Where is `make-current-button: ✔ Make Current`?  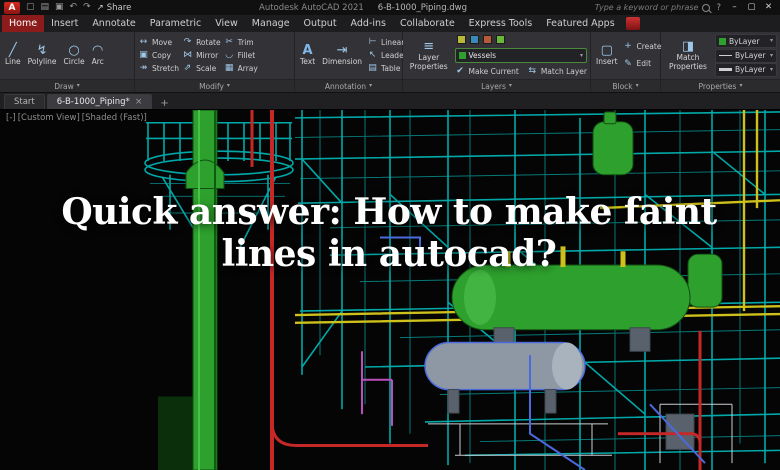 make-current-button: ✔ Make Current is located at coordinates (487, 71).